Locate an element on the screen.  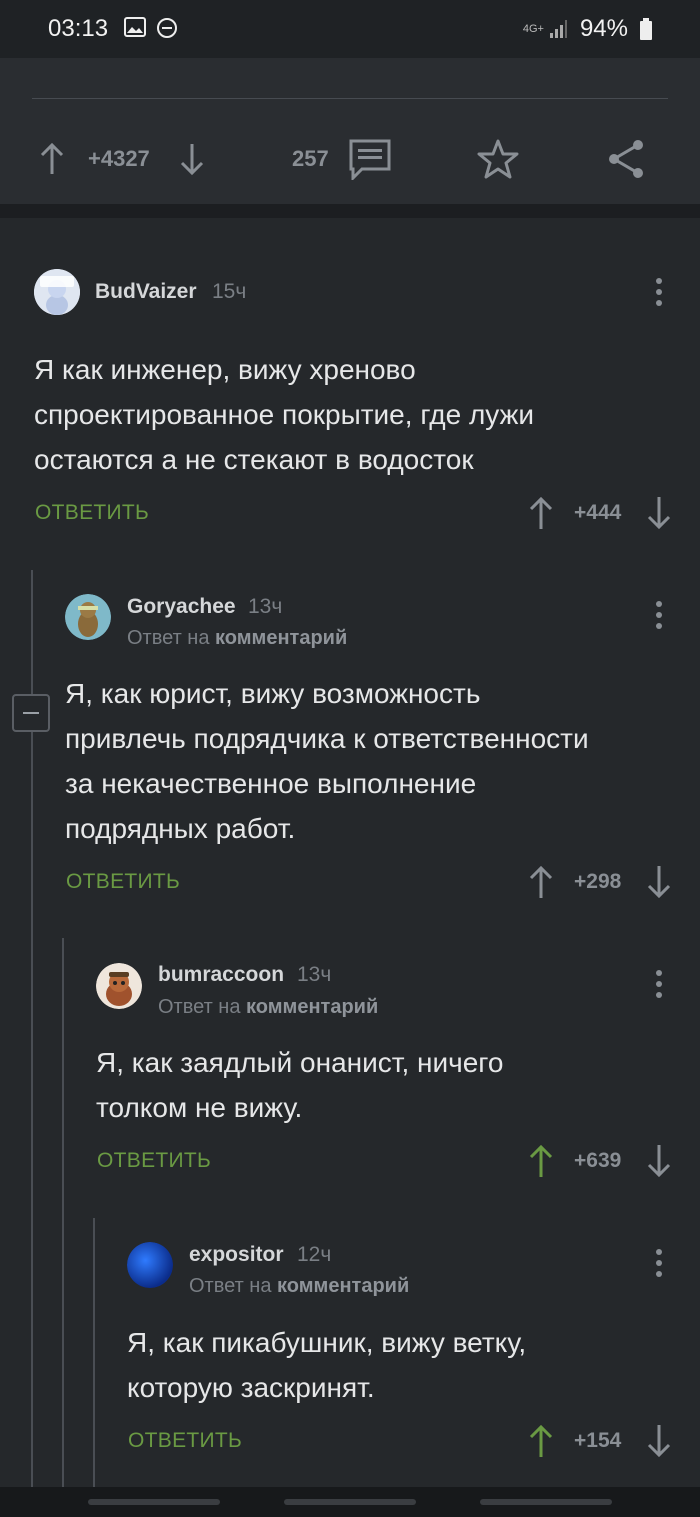
comment-line: Я, как юрист, вижу возможность is located at coordinates (273, 693).